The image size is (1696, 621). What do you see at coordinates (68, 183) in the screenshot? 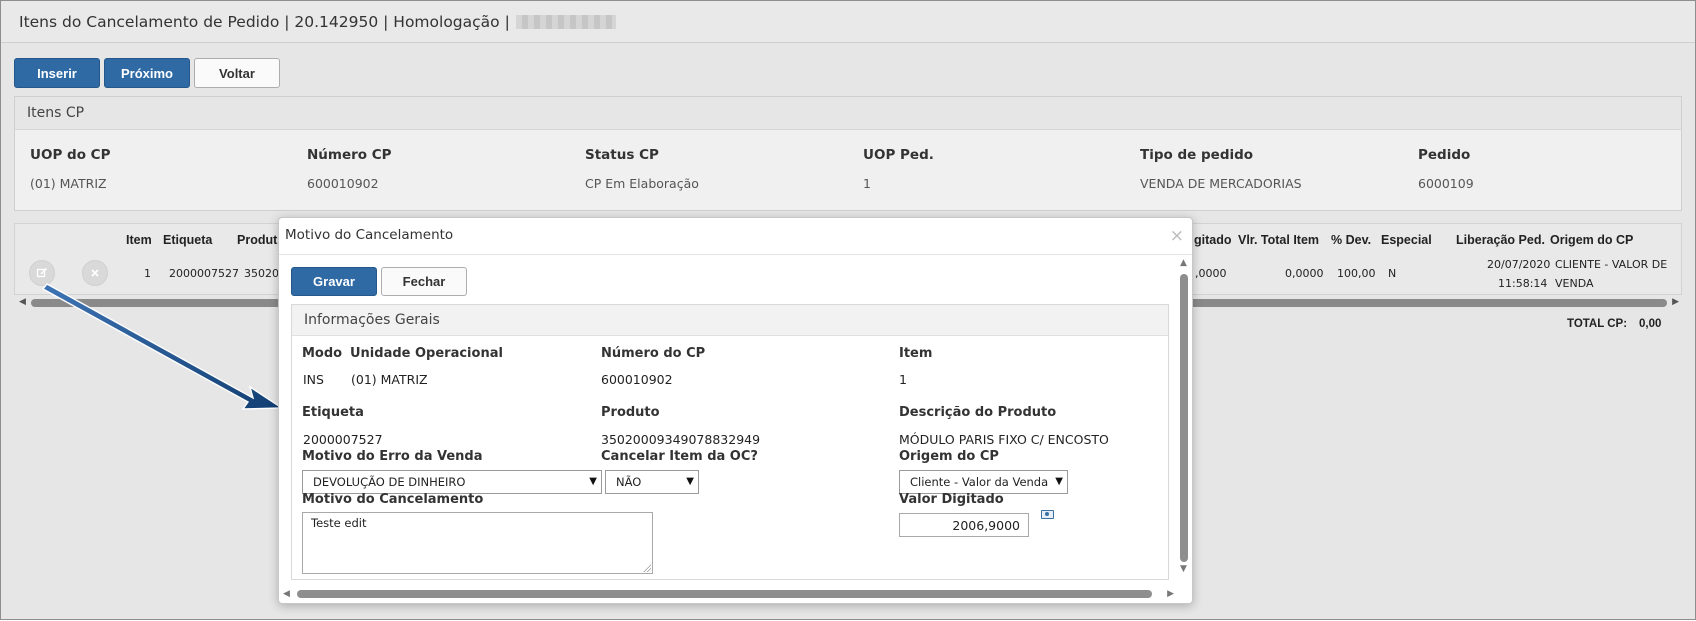
I see `field-value: (01) MATRIZ` at bounding box center [68, 183].